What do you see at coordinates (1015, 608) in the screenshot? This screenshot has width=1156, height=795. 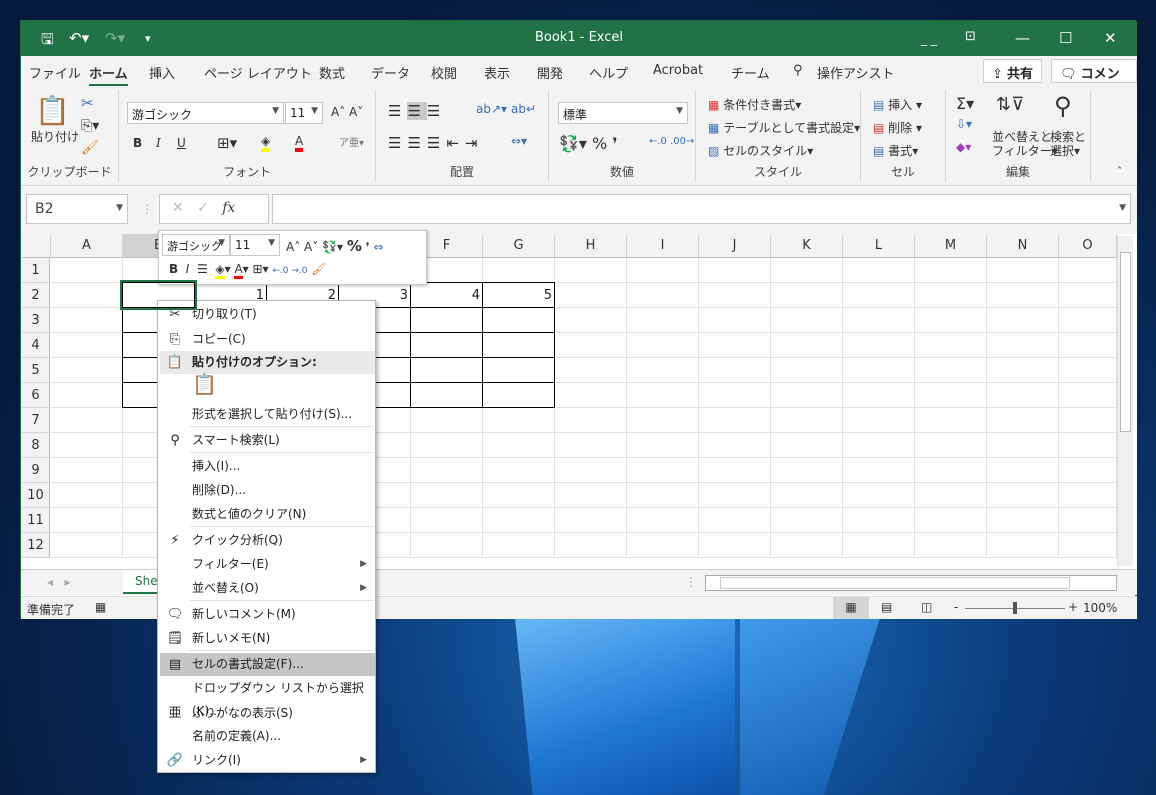 I see `zoom-slider-thumb` at bounding box center [1015, 608].